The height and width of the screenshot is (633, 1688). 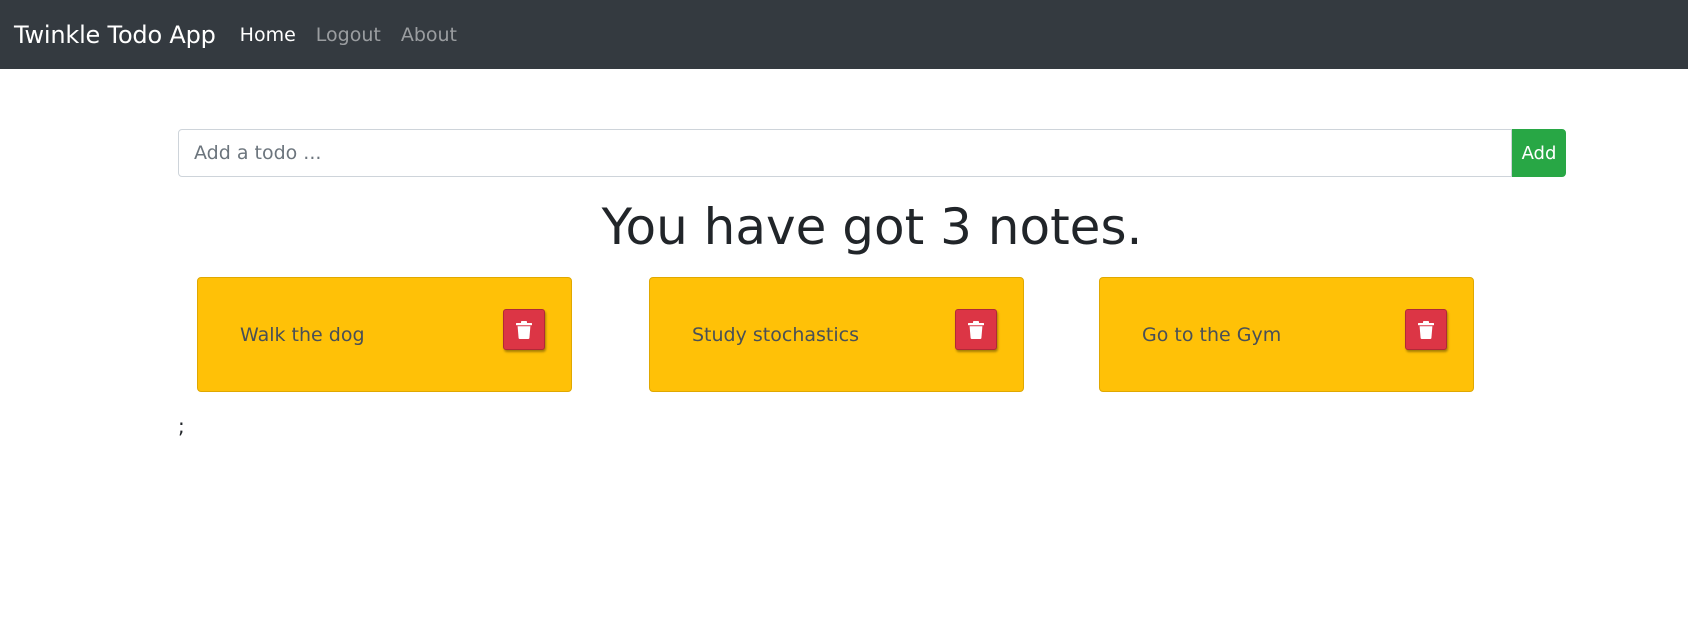 I want to click on todo-card: Go to the Gym, so click(x=1286, y=334).